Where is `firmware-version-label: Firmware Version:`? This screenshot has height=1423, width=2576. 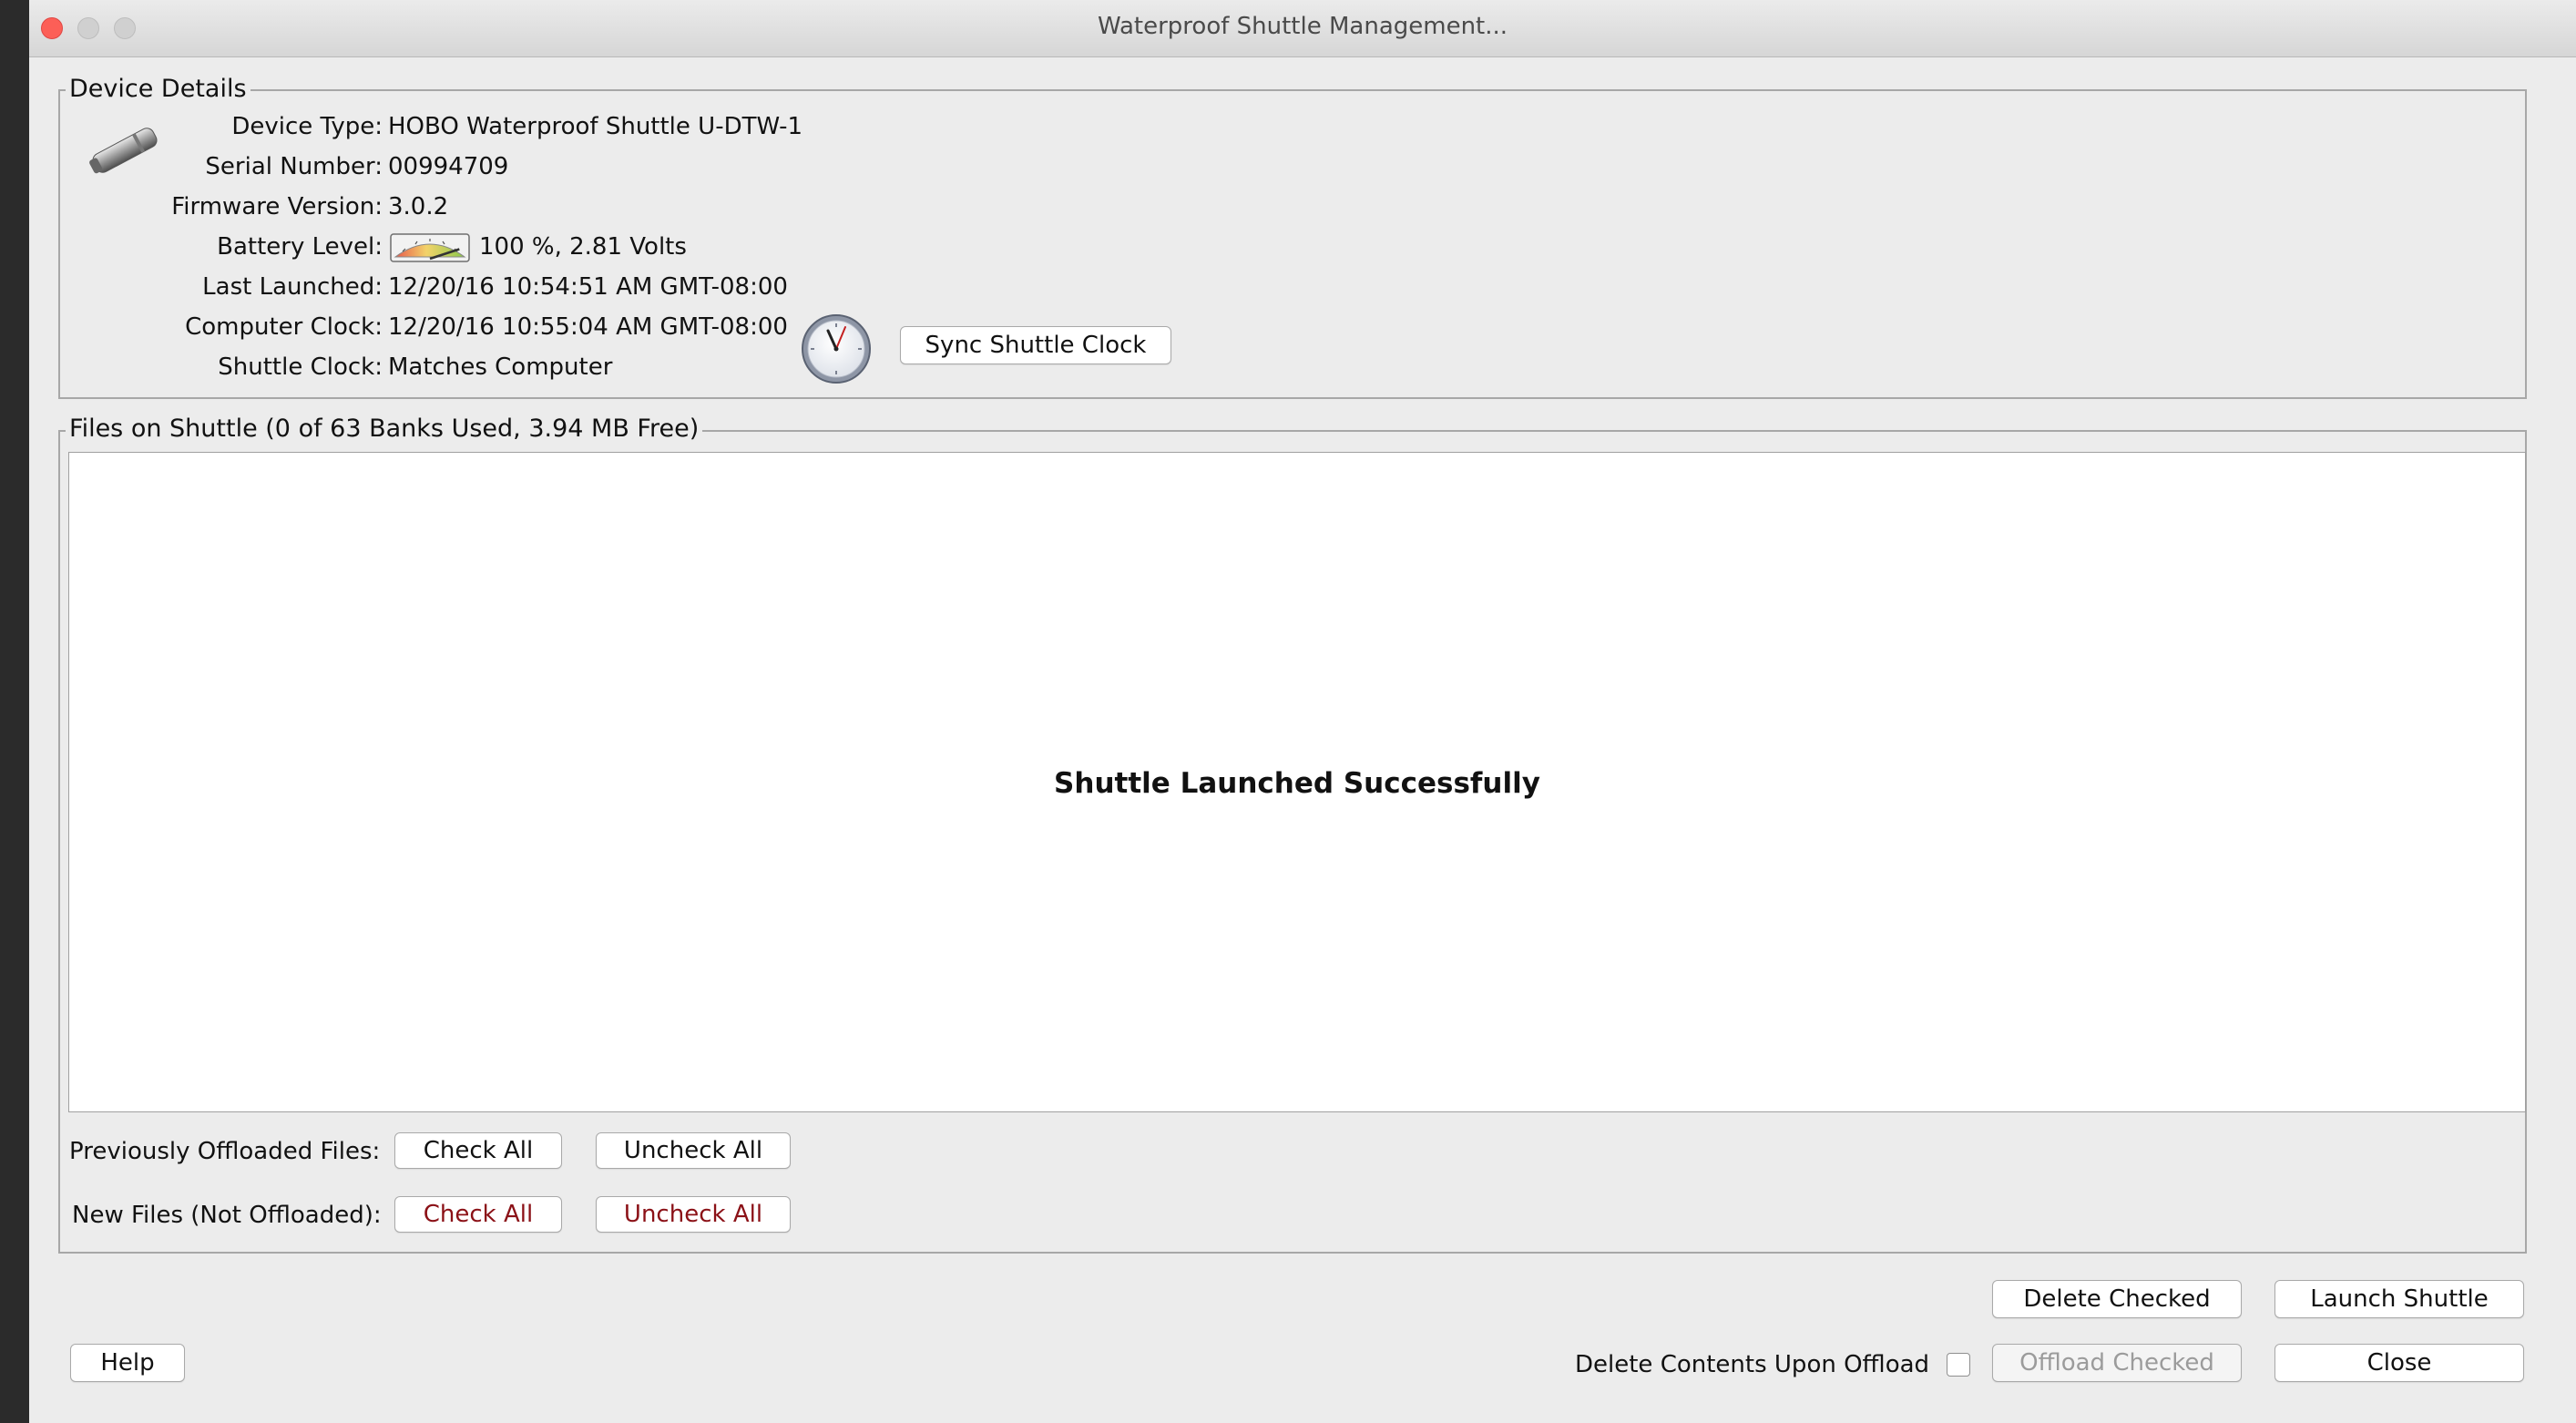
firmware-version-label: Firmware Version: is located at coordinates (277, 206).